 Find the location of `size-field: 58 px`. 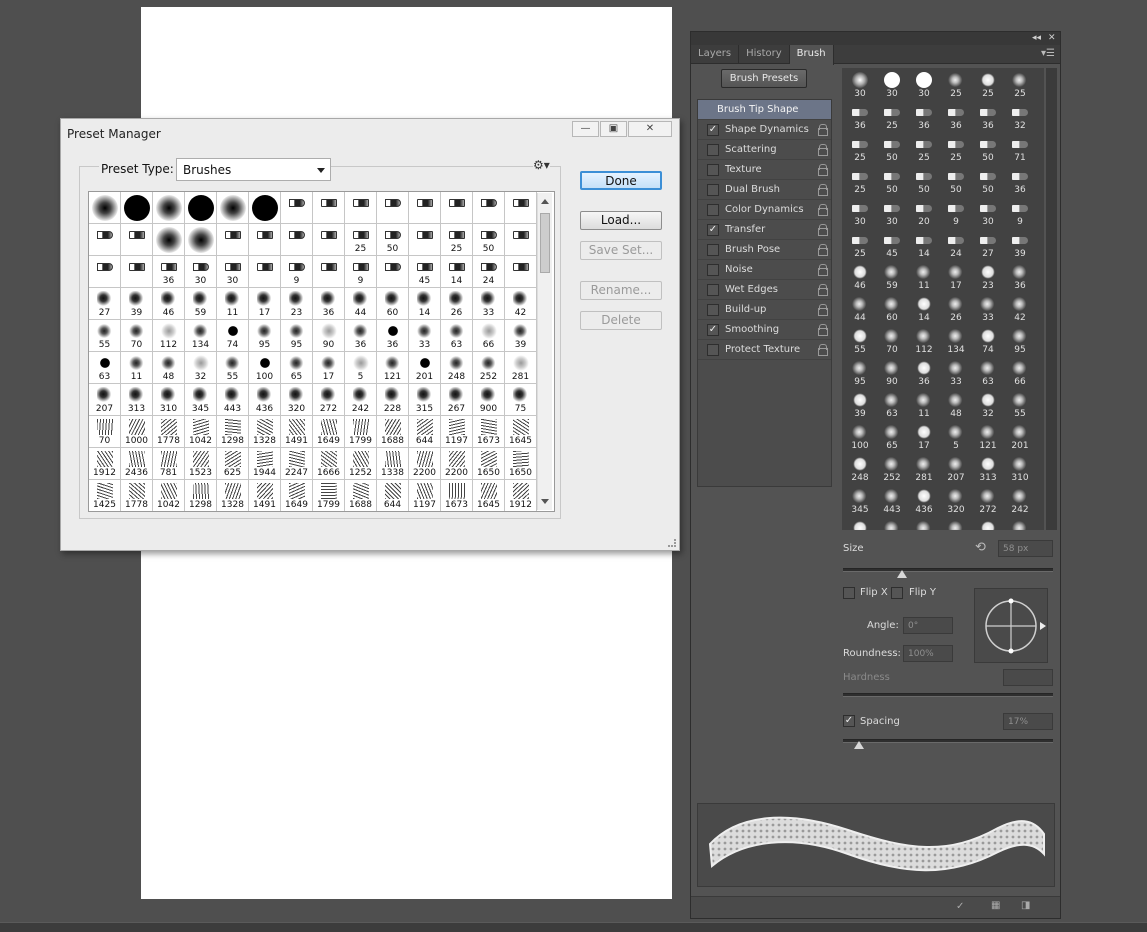

size-field: 58 px is located at coordinates (1025, 548).